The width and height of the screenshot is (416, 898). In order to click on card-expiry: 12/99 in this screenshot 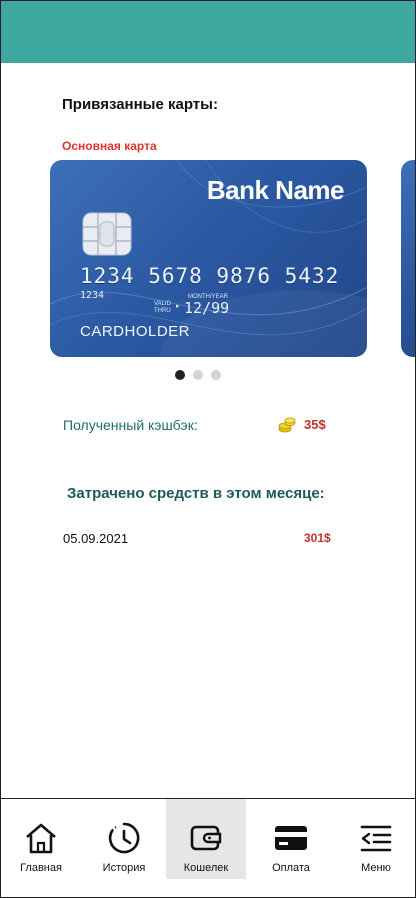, I will do `click(207, 308)`.